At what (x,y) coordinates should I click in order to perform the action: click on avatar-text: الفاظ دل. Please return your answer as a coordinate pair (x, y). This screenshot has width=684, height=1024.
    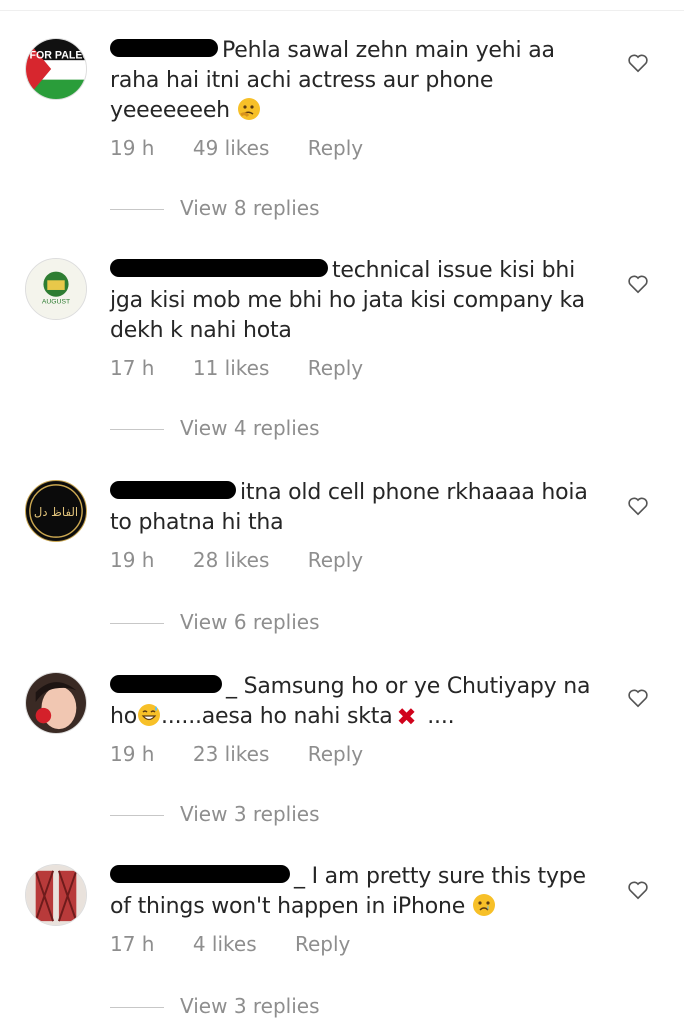
    Looking at the image, I should click on (56, 512).